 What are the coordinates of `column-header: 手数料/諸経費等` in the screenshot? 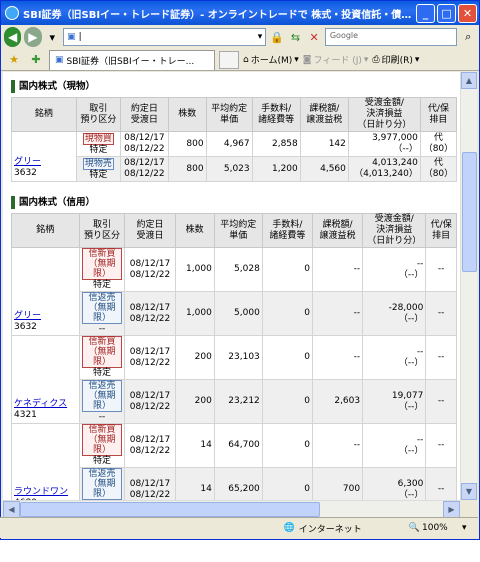 It's located at (276, 114).